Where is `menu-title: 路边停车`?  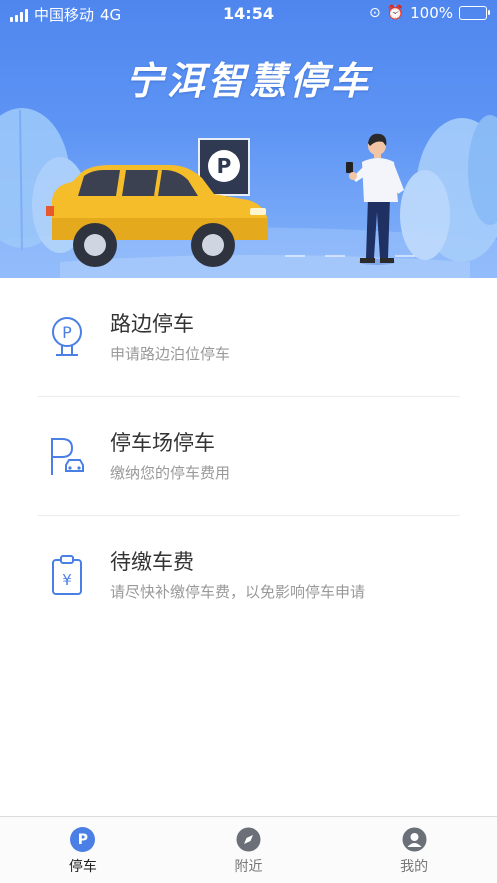 menu-title: 路边停车 is located at coordinates (152, 324).